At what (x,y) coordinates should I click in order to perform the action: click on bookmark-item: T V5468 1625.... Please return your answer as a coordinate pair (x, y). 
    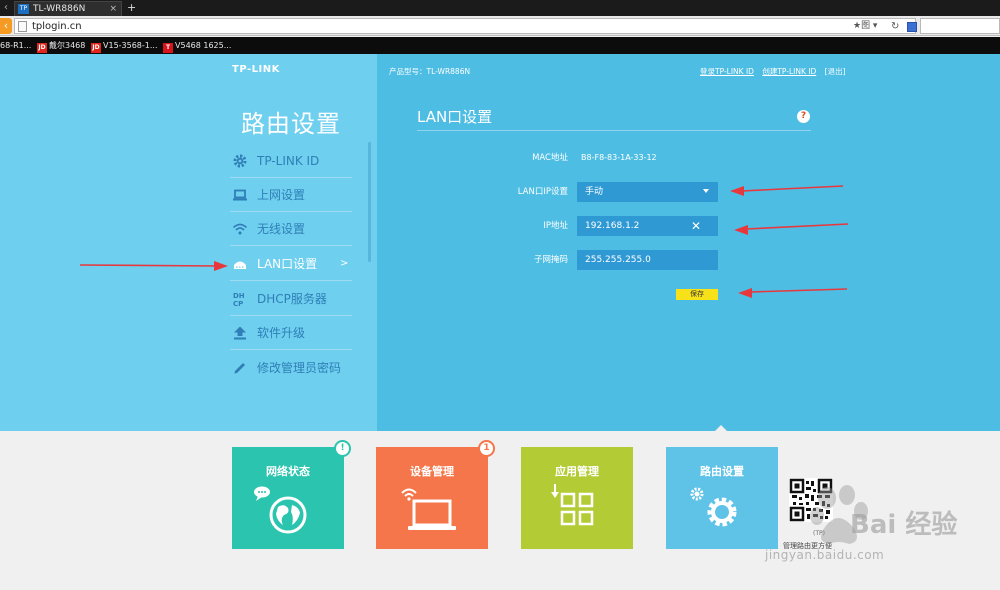
    Looking at the image, I should click on (197, 46).